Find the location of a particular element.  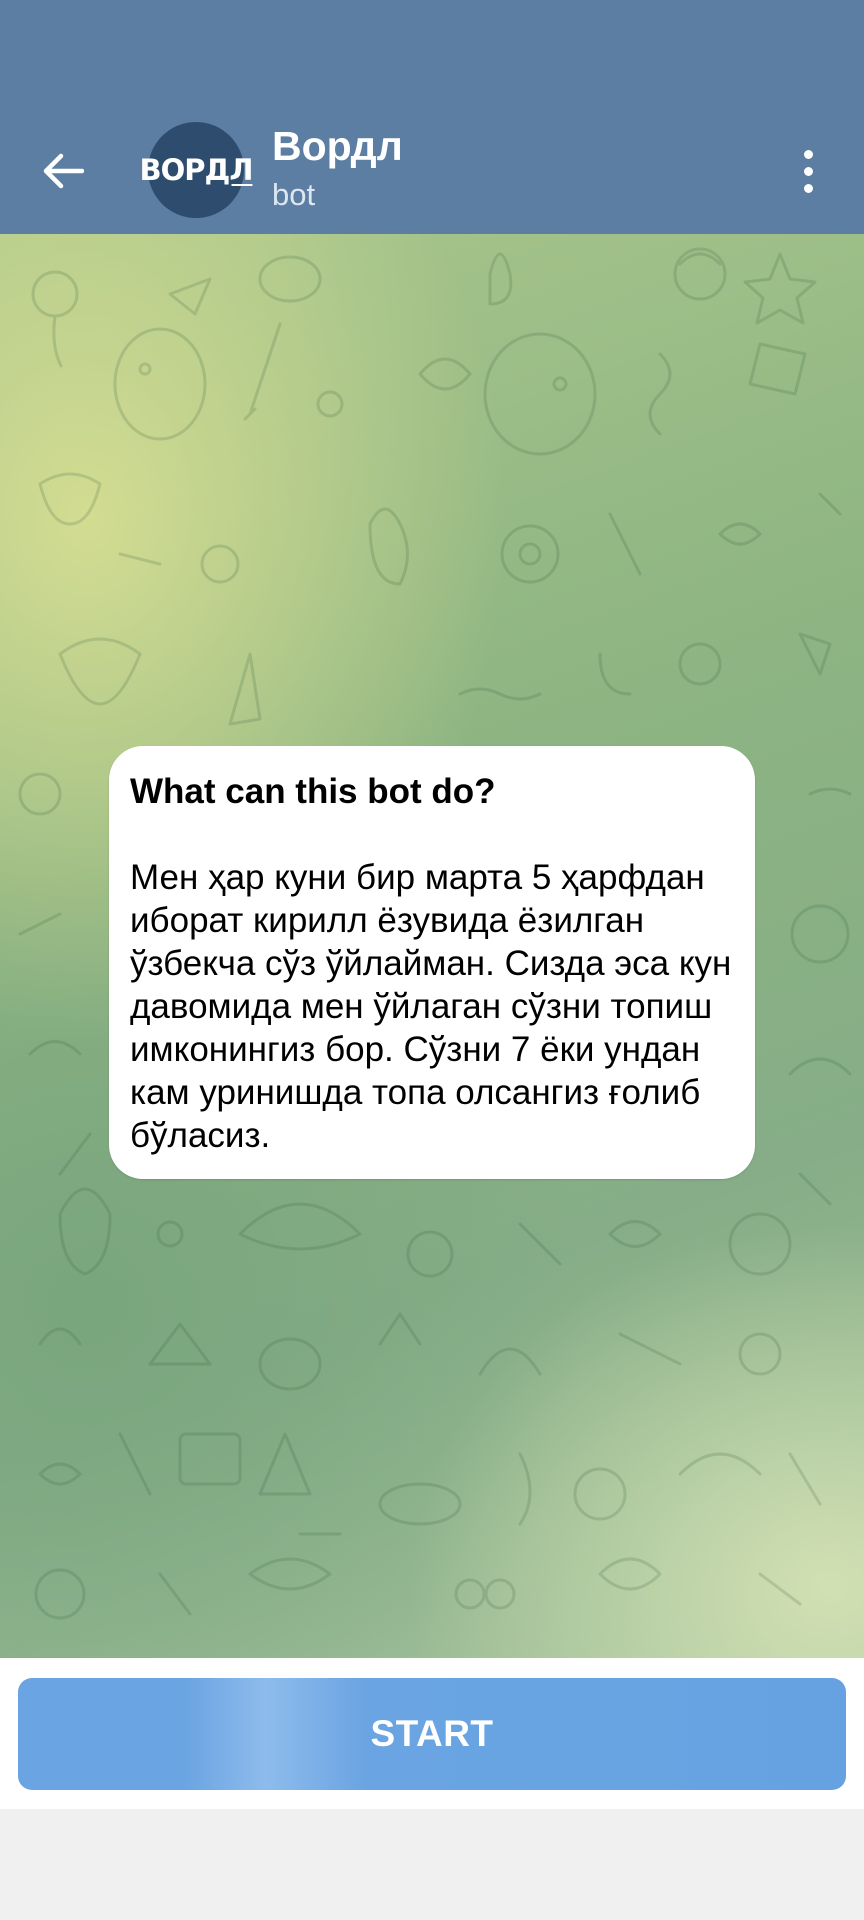

bottom-bar: START is located at coordinates (432, 1733).